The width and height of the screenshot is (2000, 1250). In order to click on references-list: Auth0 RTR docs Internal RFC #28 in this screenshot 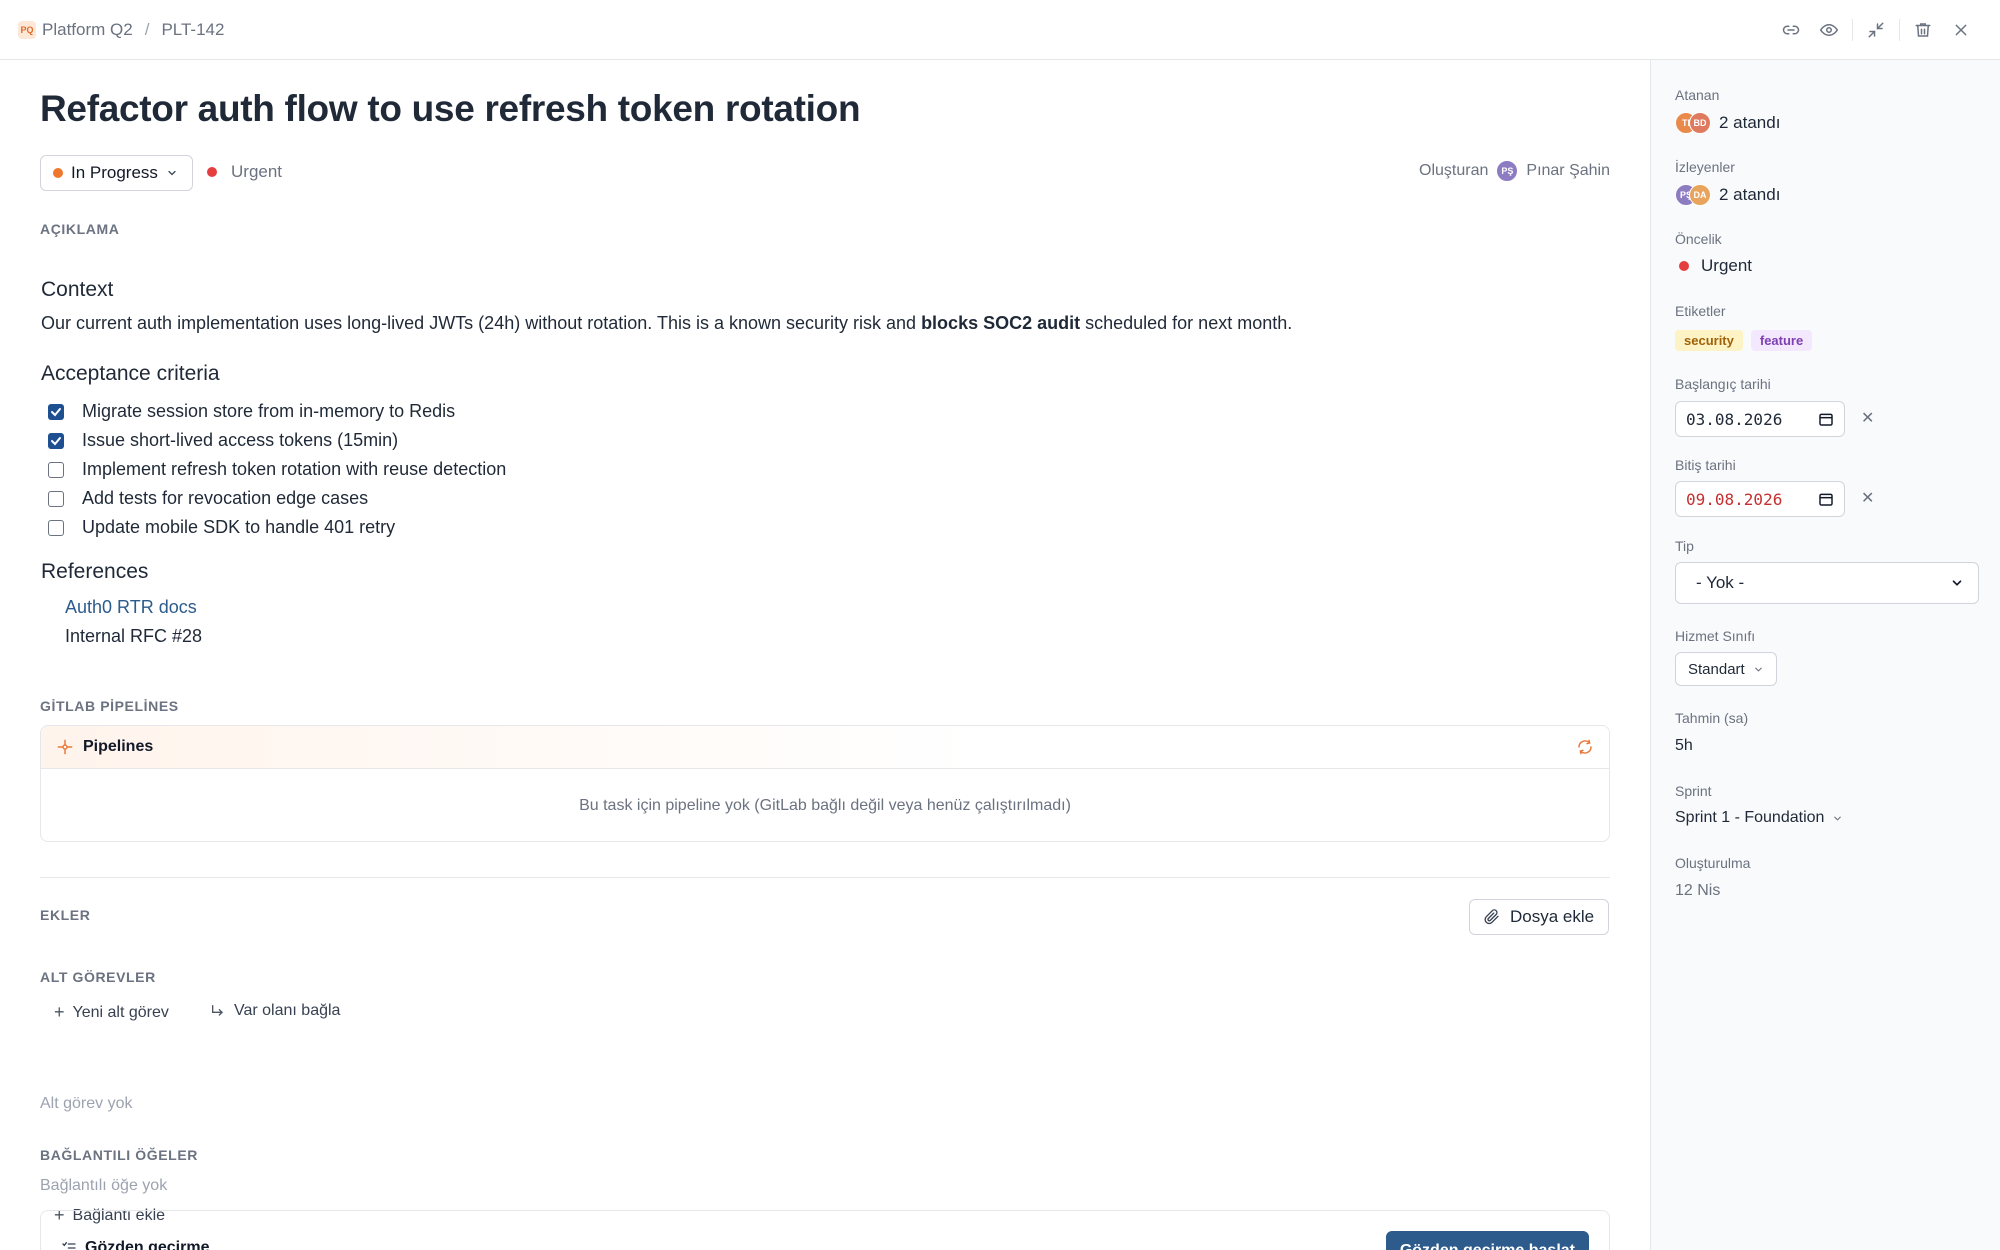, I will do `click(133, 622)`.